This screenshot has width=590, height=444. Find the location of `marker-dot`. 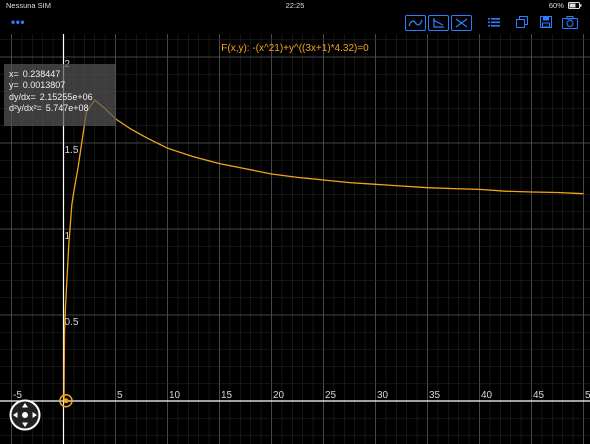

marker-dot is located at coordinates (66, 401).